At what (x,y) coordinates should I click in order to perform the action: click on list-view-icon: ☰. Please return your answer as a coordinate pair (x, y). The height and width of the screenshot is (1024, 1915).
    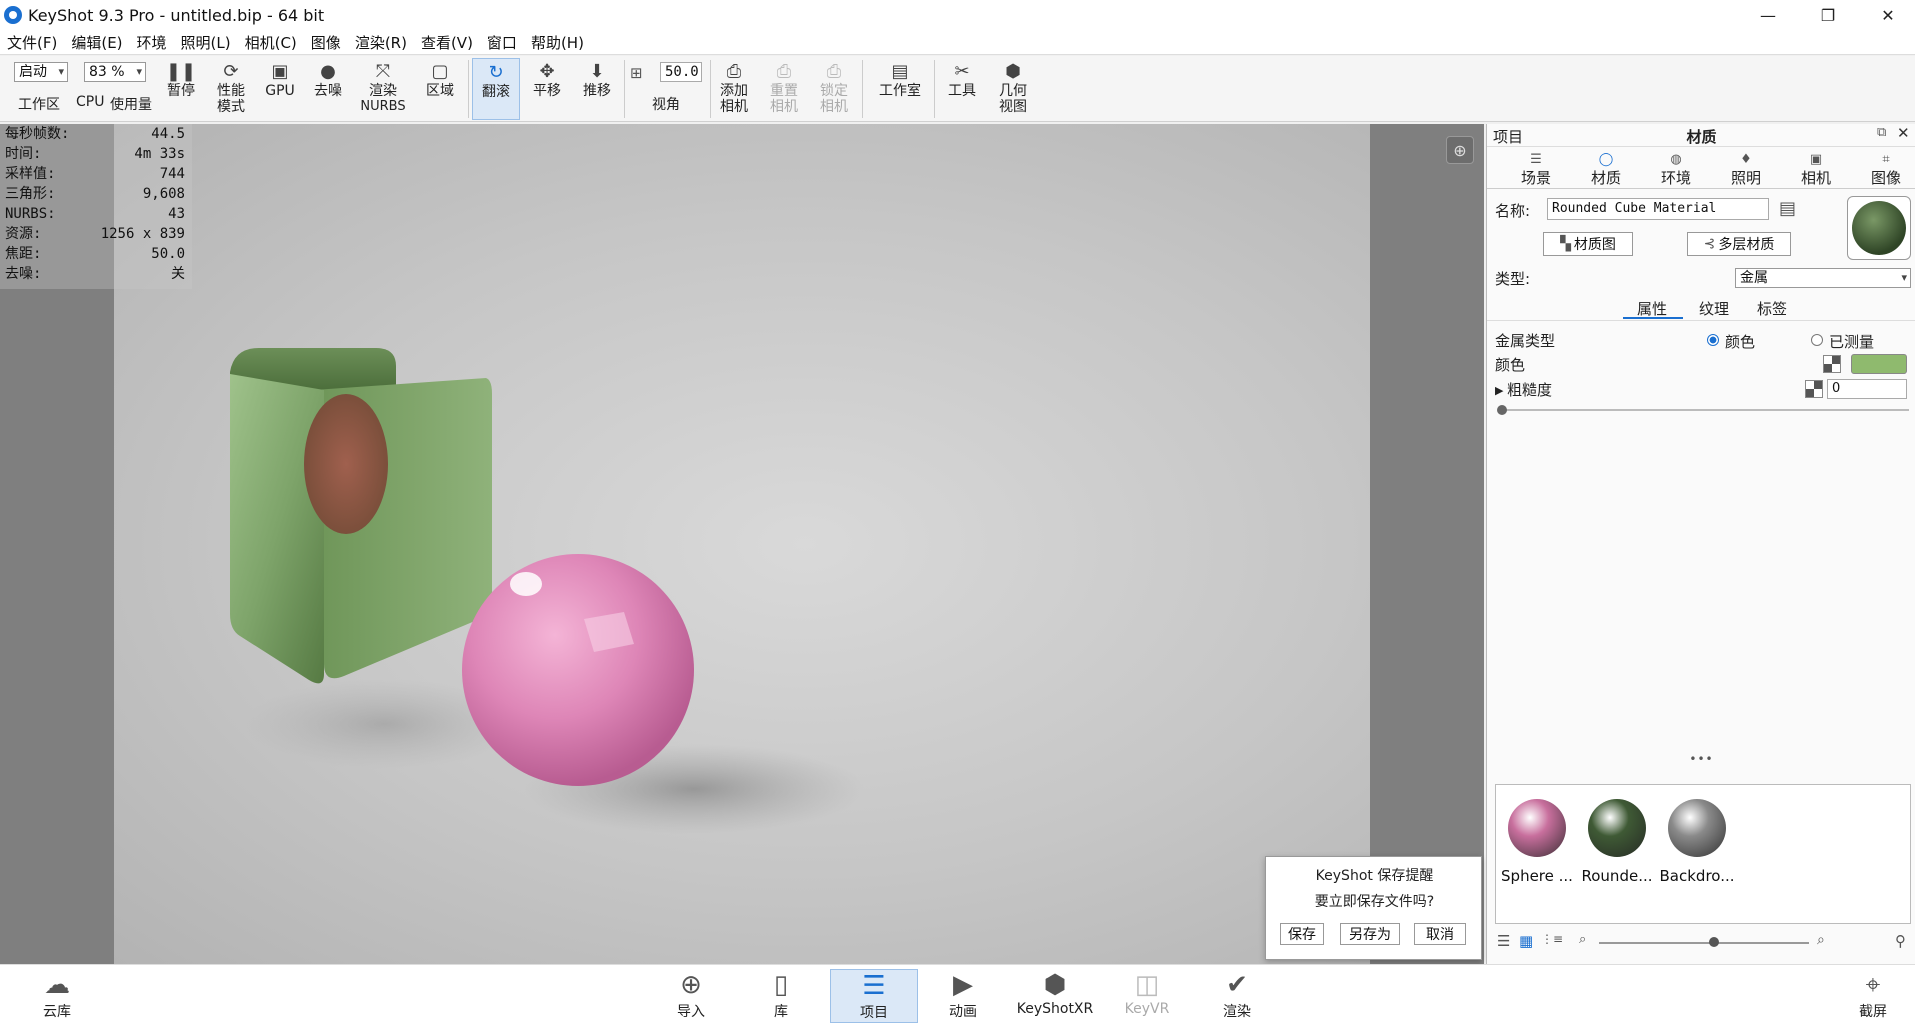
    Looking at the image, I should click on (1503, 941).